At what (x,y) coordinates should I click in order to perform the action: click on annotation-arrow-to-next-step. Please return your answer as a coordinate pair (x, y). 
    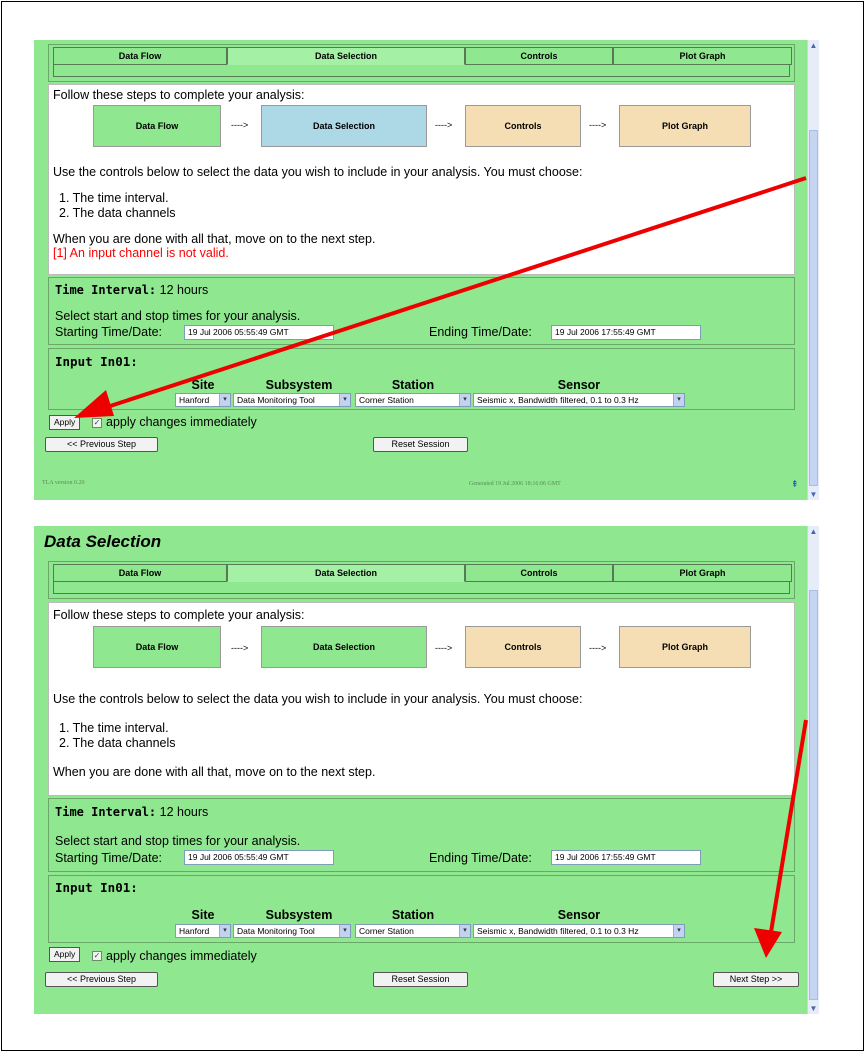
    Looking at the image, I should click on (788, 826).